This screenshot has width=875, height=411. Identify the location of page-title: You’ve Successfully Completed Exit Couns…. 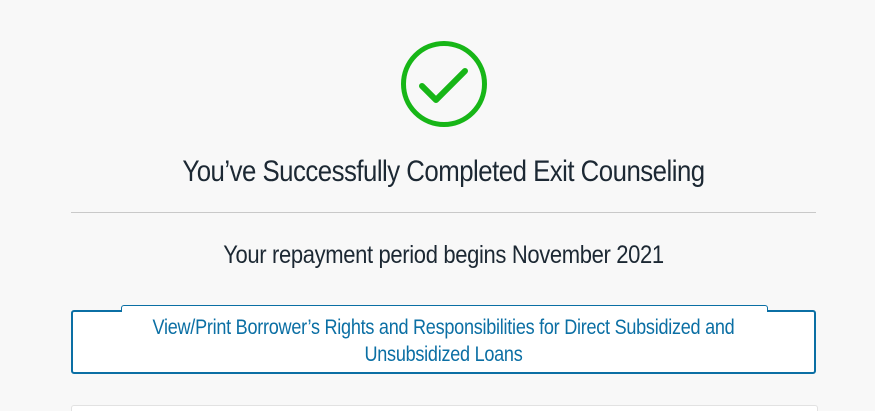
(443, 171).